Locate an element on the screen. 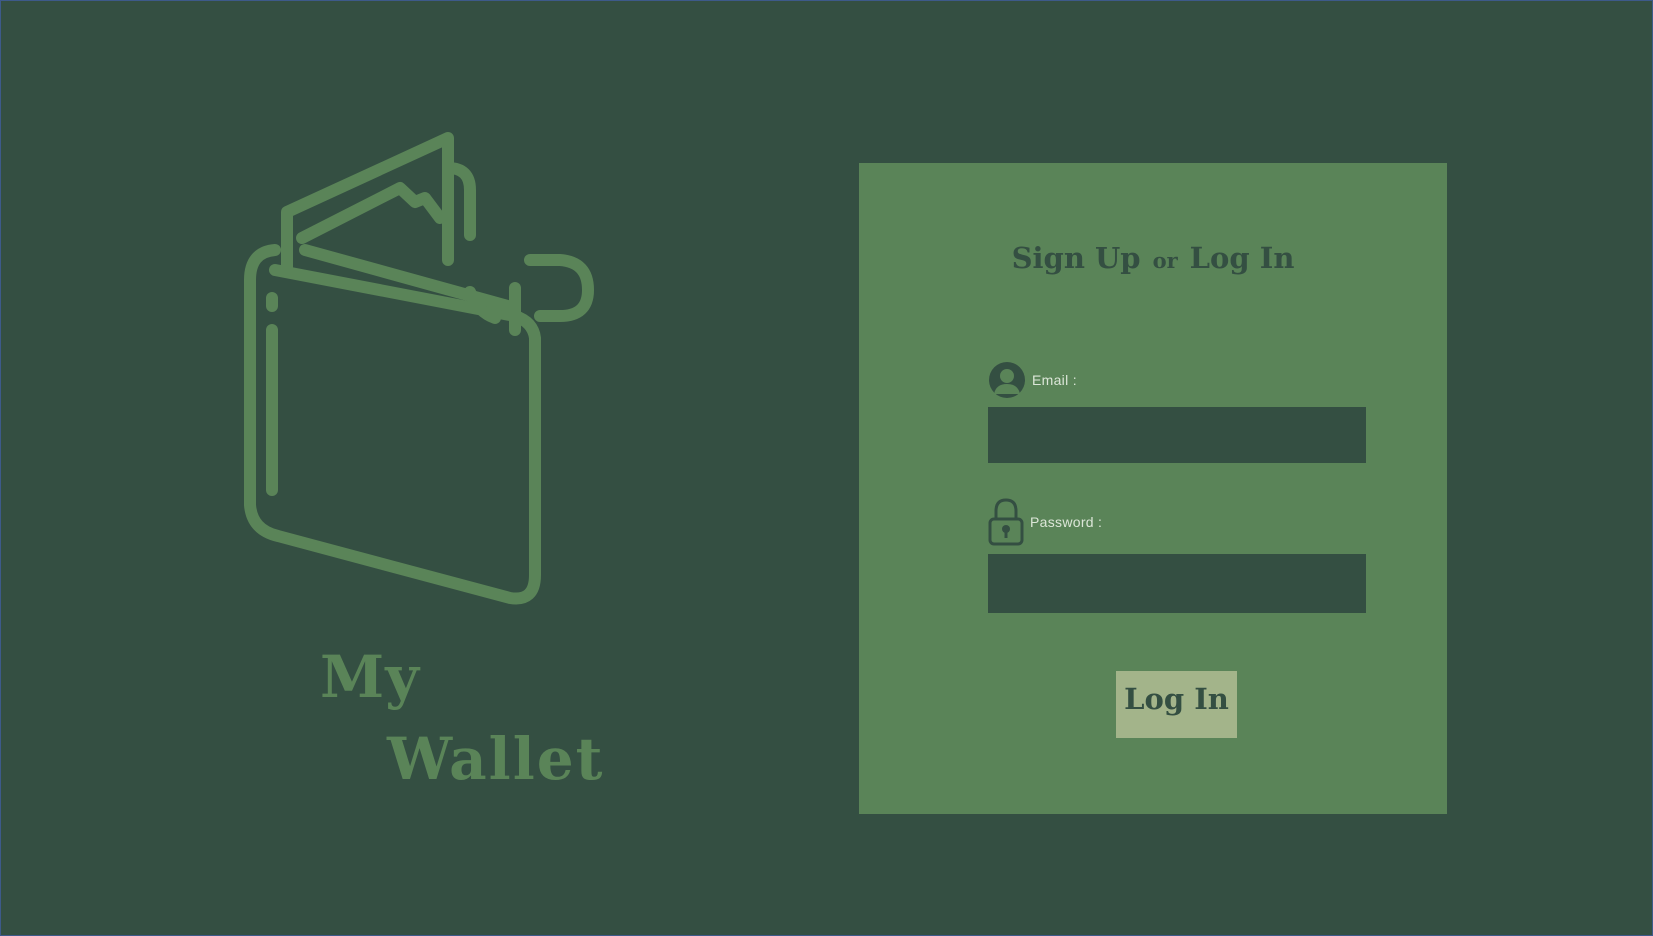 The height and width of the screenshot is (936, 1653). title-log-in: Log In is located at coordinates (1242, 258).